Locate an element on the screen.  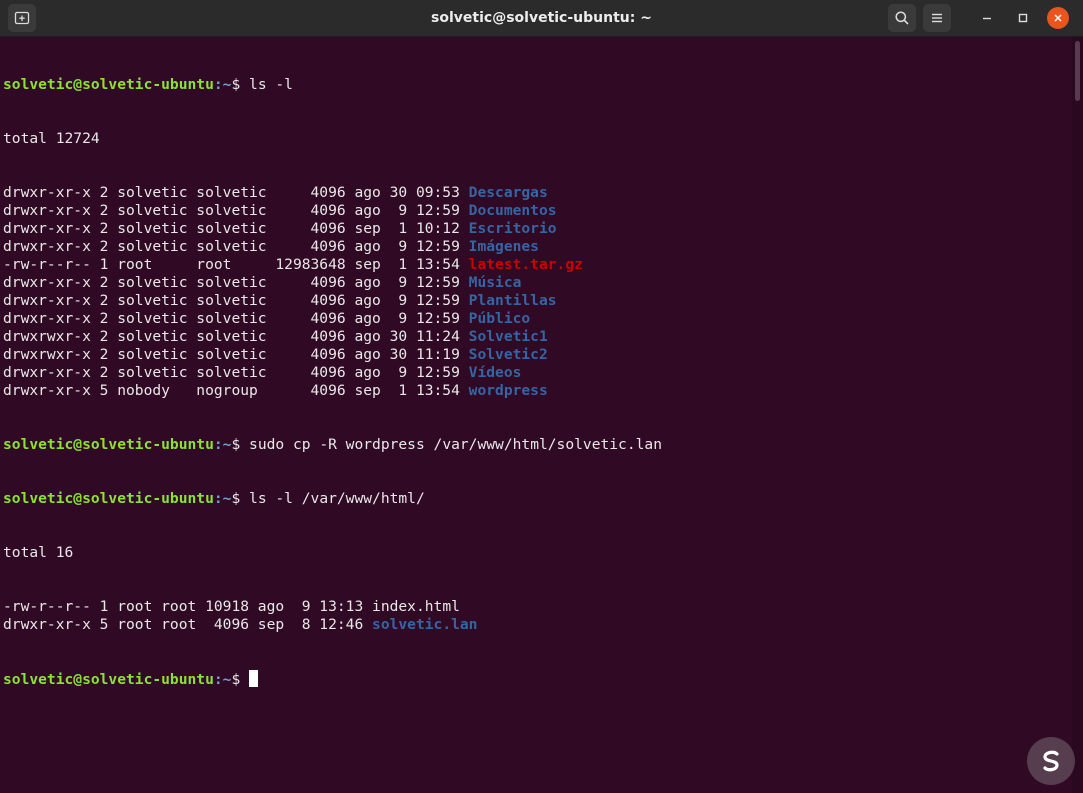
watermark-logo is located at coordinates (1051, 761).